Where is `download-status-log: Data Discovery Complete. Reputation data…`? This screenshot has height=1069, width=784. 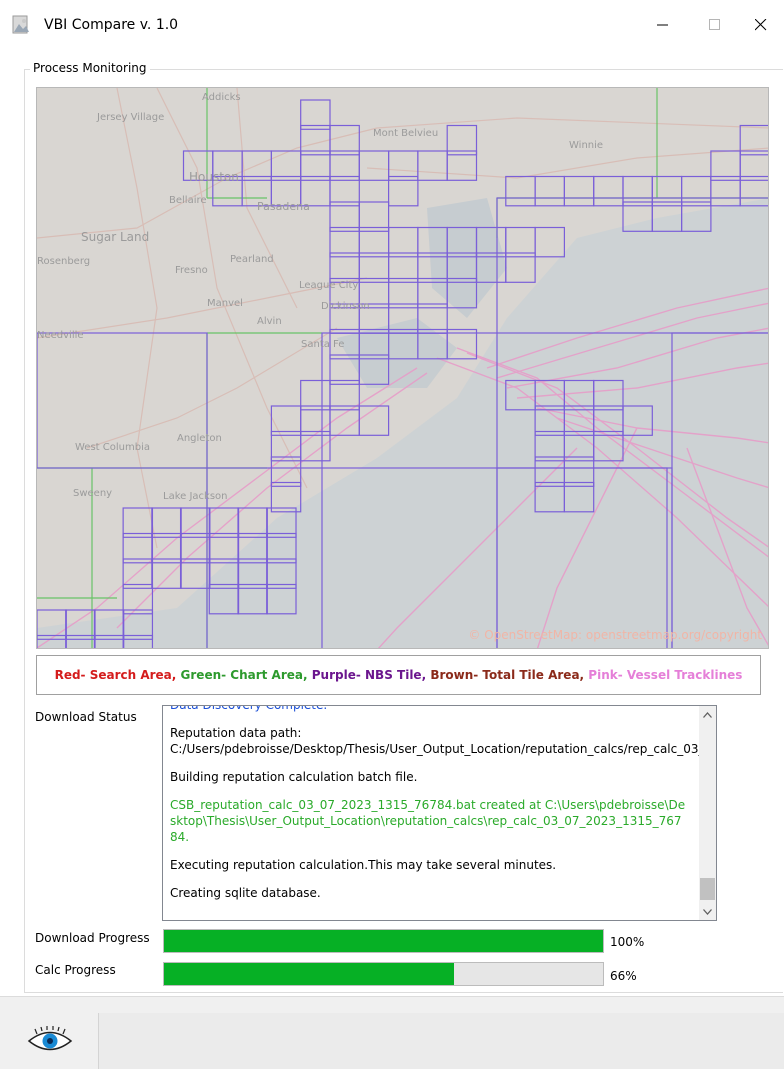
download-status-log: Data Discovery Complete. Reputation data… is located at coordinates (439, 813).